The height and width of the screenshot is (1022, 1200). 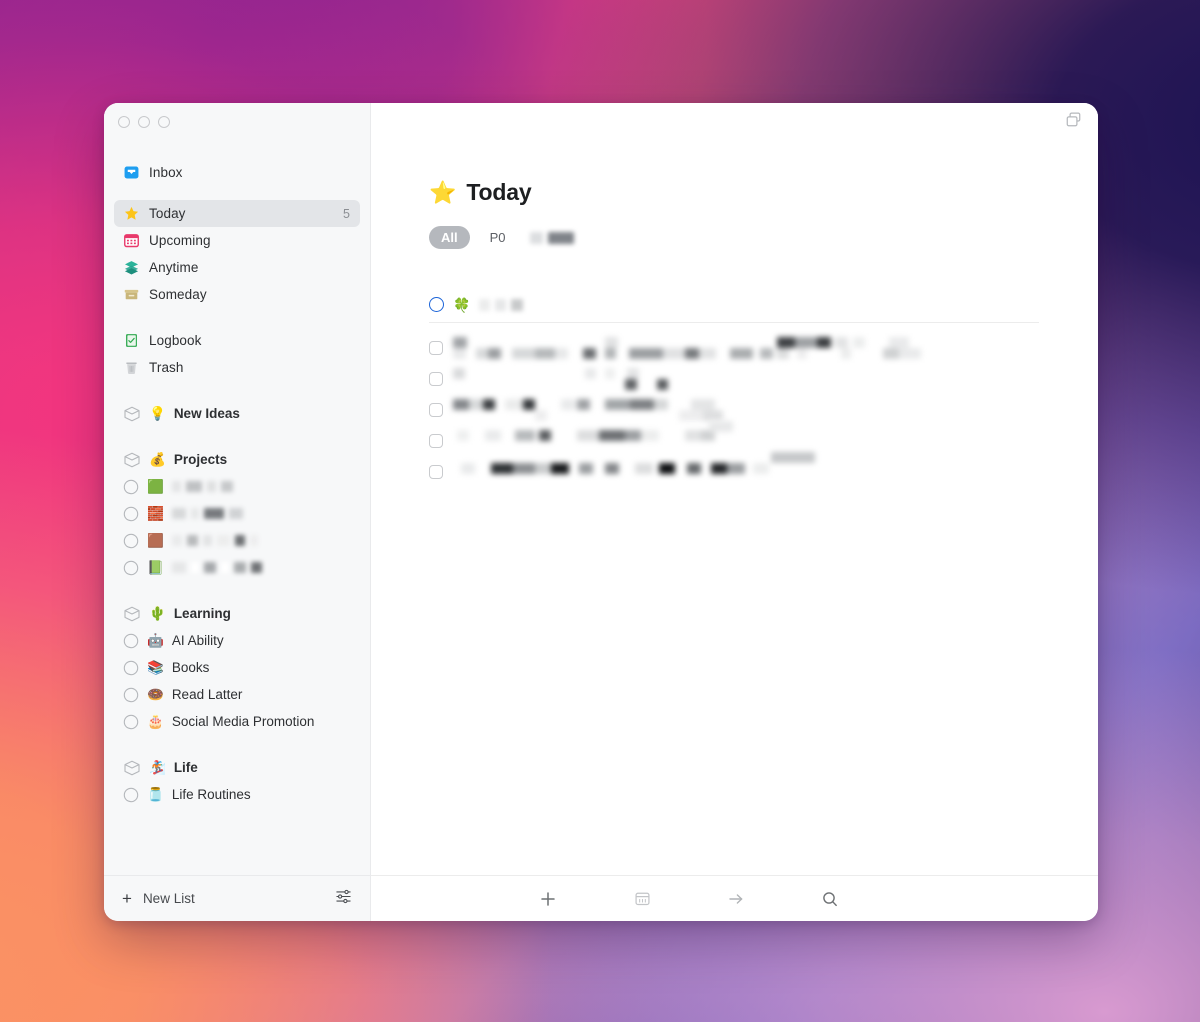 I want to click on project-label: Read Latter, so click(x=207, y=694).